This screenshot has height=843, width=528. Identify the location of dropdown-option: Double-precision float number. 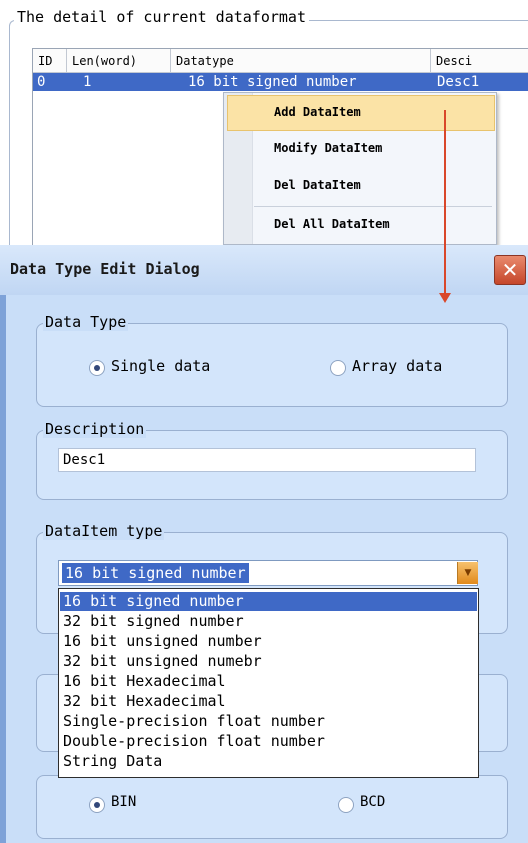
(268, 741).